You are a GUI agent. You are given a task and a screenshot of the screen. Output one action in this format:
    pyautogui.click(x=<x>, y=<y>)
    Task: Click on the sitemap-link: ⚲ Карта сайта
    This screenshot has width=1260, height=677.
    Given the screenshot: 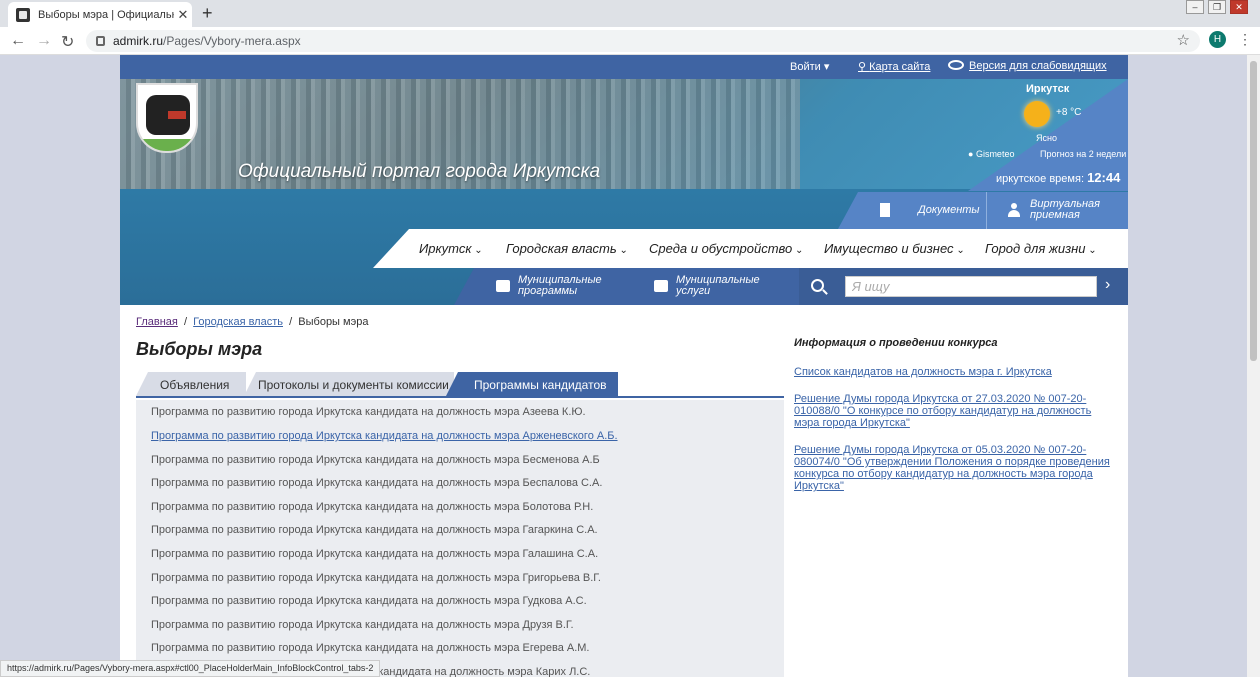 What is the action you would take?
    pyautogui.click(x=894, y=66)
    